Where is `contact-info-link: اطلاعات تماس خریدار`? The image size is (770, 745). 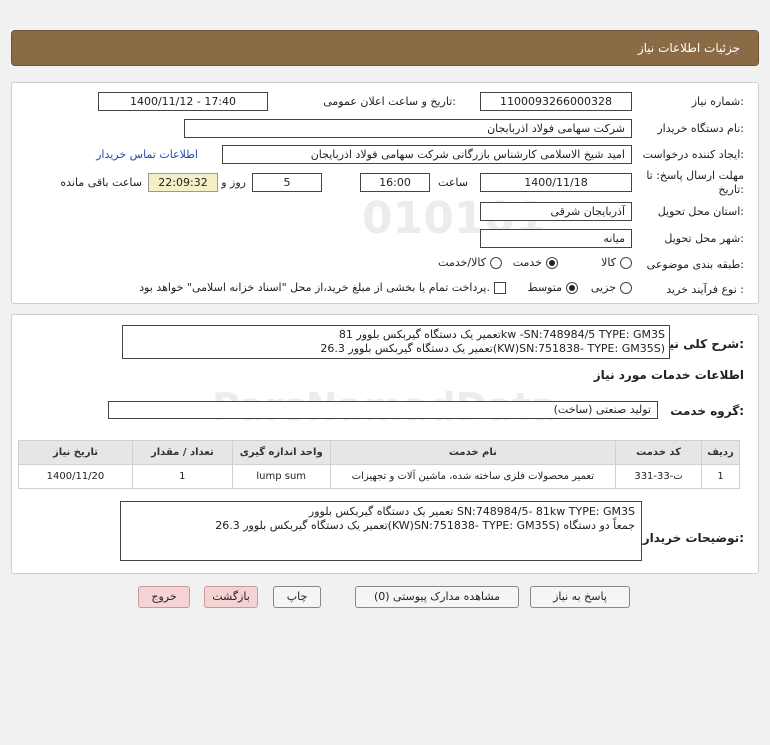 contact-info-link: اطلاعات تماس خریدار is located at coordinates (147, 154).